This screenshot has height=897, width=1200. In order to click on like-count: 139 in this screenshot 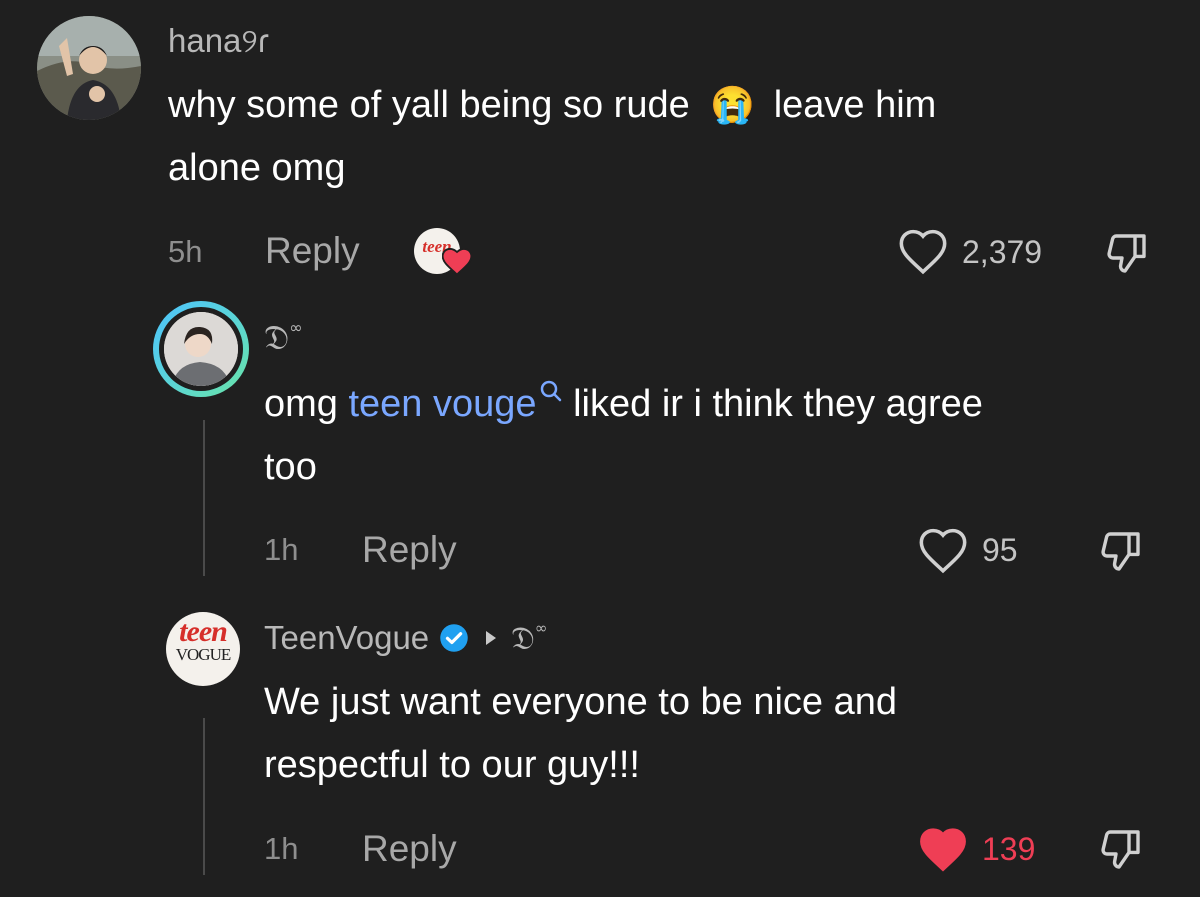, I will do `click(1009, 849)`.